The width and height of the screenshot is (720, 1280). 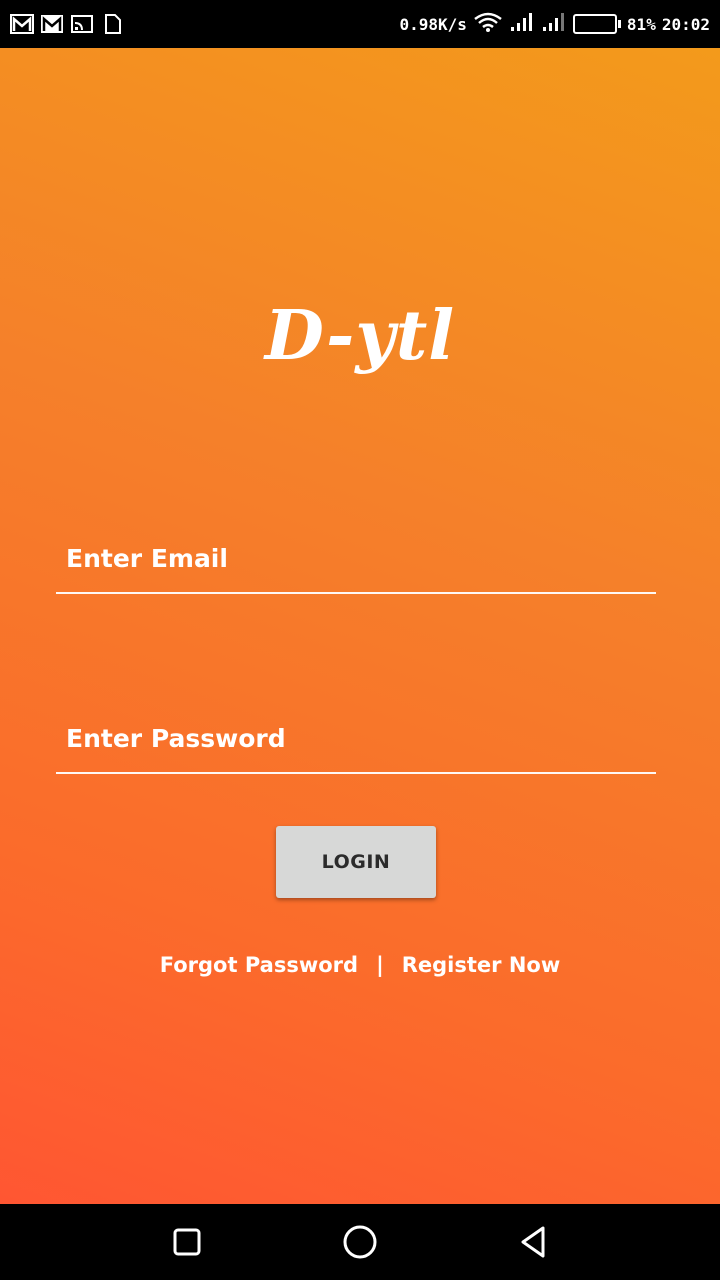 I want to click on navigation-bar, so click(x=360, y=1242).